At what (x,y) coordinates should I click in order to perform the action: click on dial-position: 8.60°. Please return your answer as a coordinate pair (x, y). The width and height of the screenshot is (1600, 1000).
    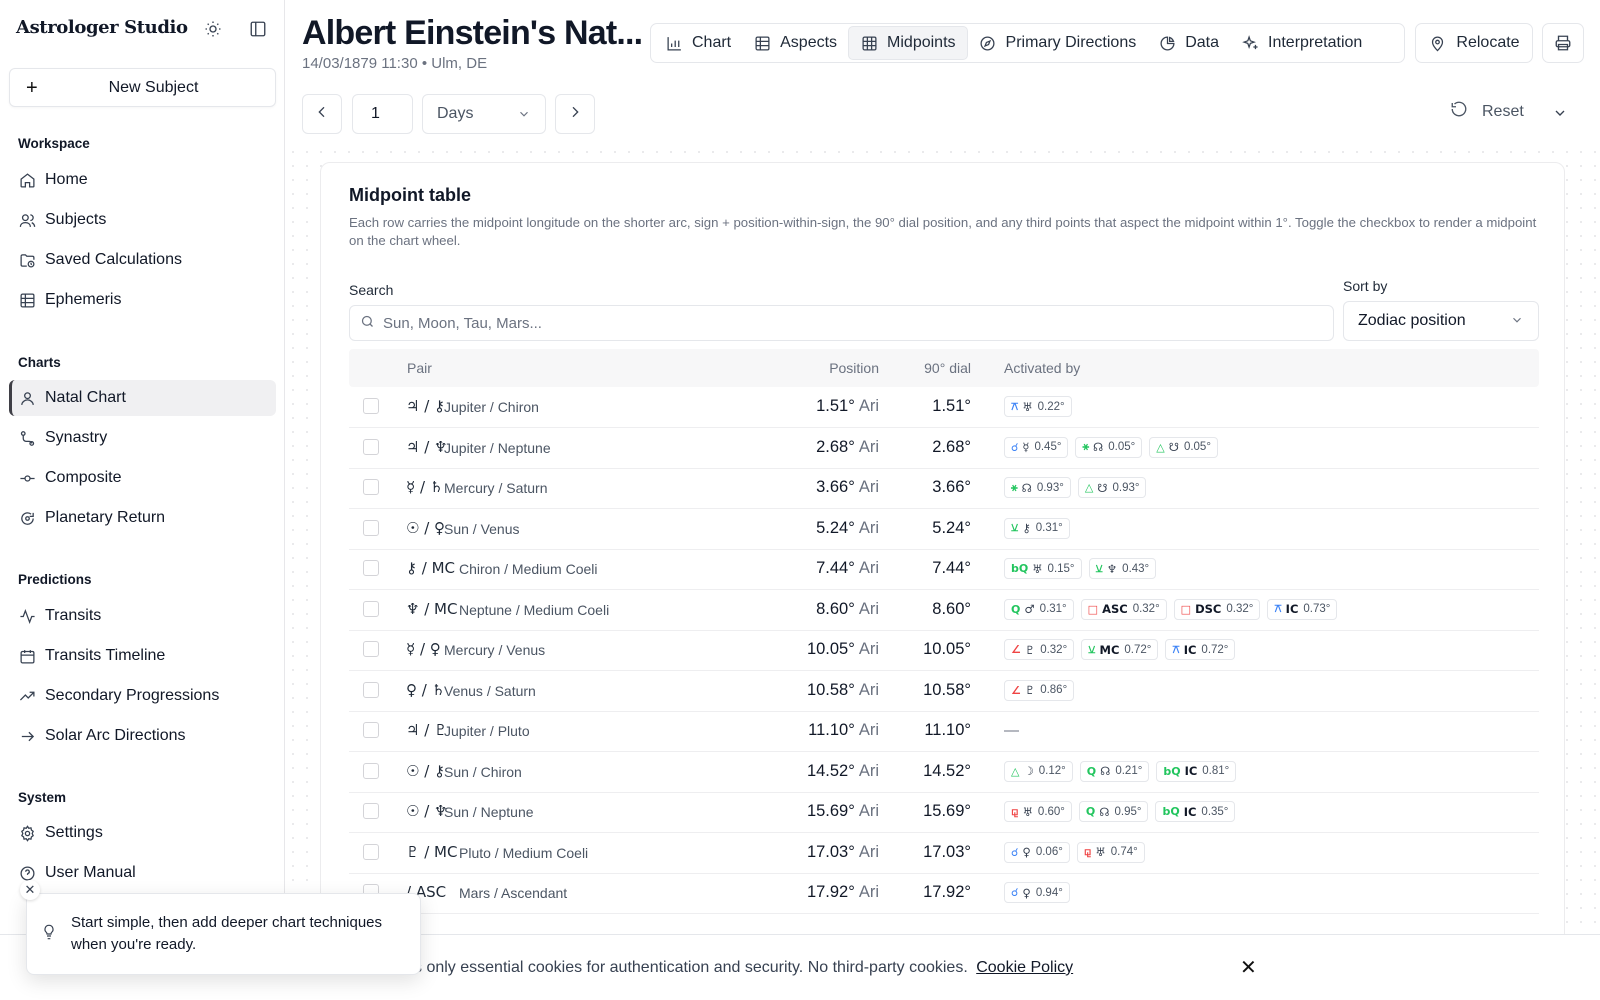
    Looking at the image, I should click on (951, 608).